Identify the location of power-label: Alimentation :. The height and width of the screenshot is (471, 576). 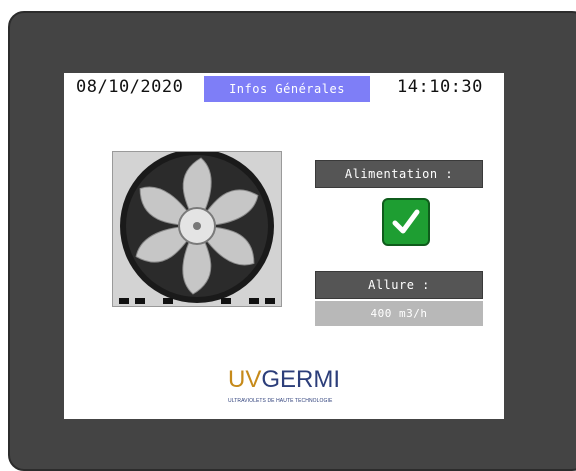
(399, 174).